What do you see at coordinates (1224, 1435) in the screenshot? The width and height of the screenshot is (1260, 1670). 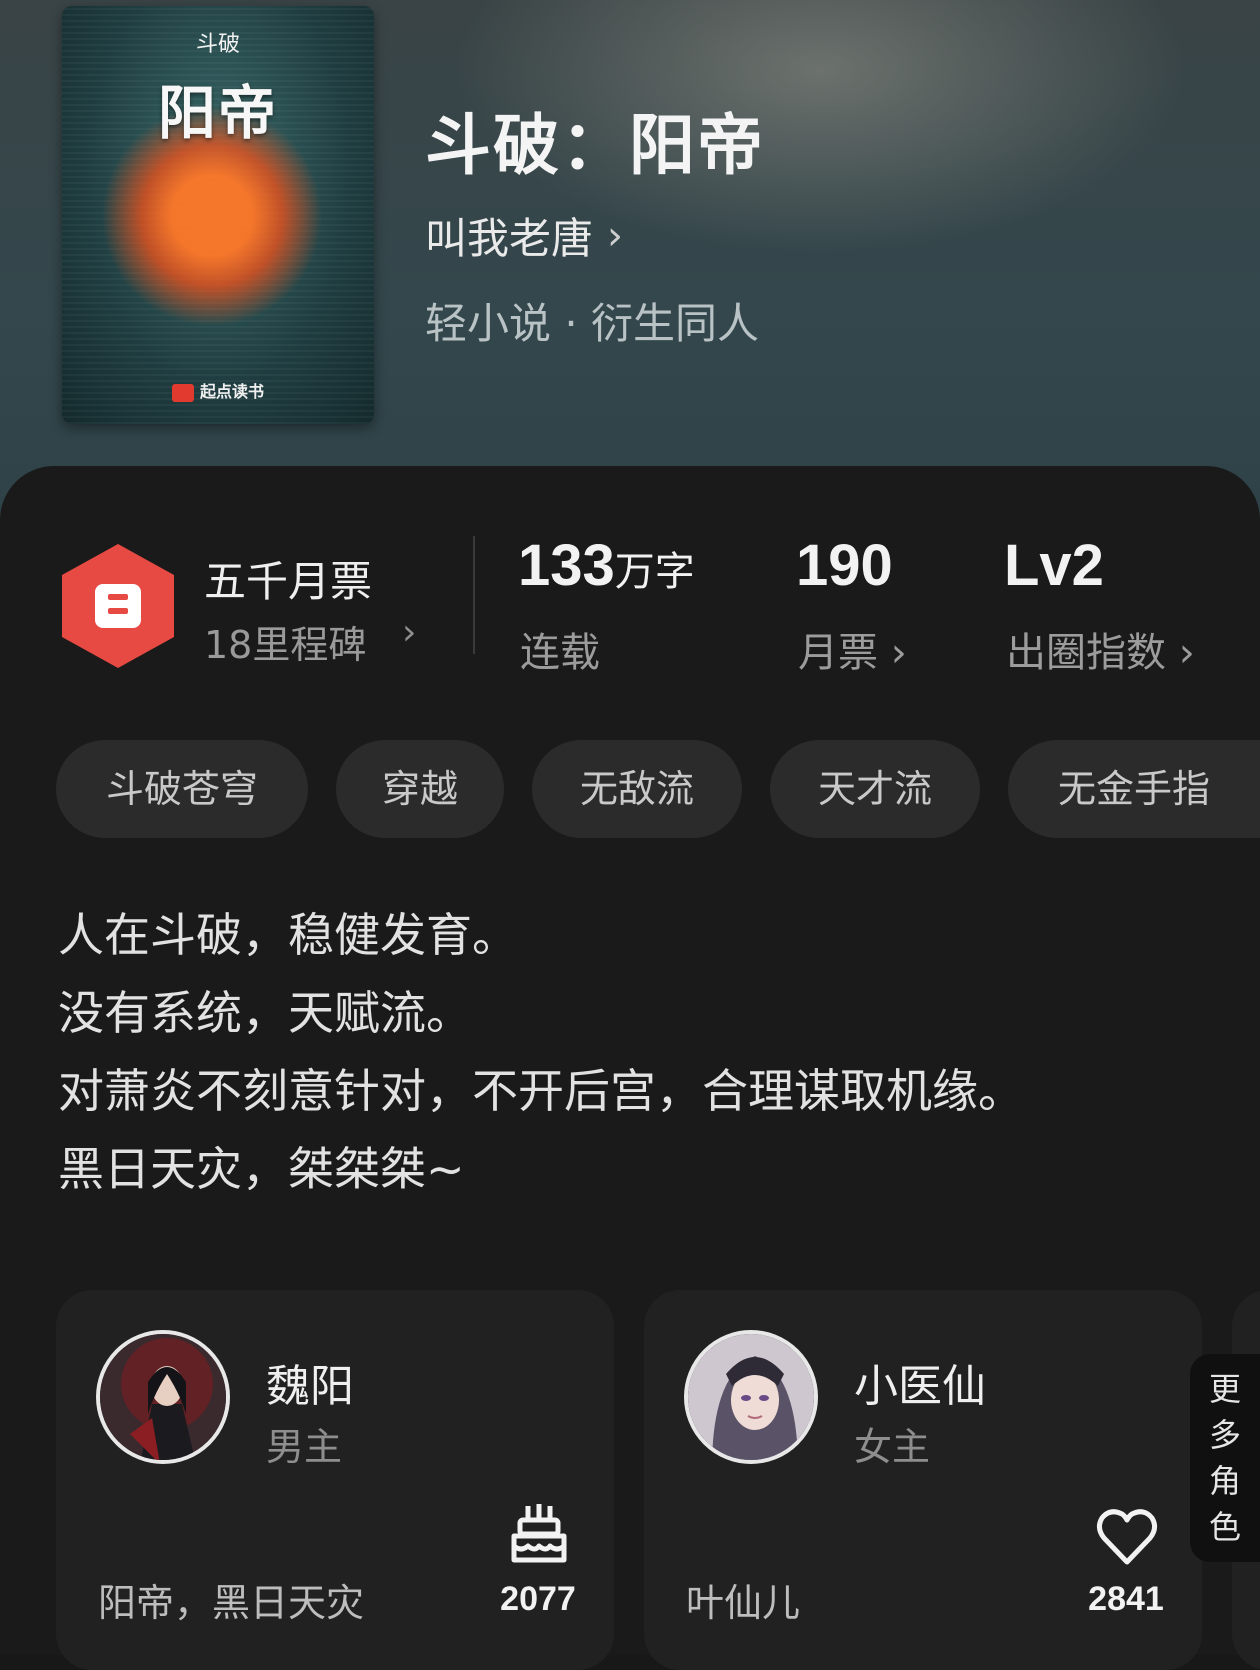 I see `more-characters-char: 多` at bounding box center [1224, 1435].